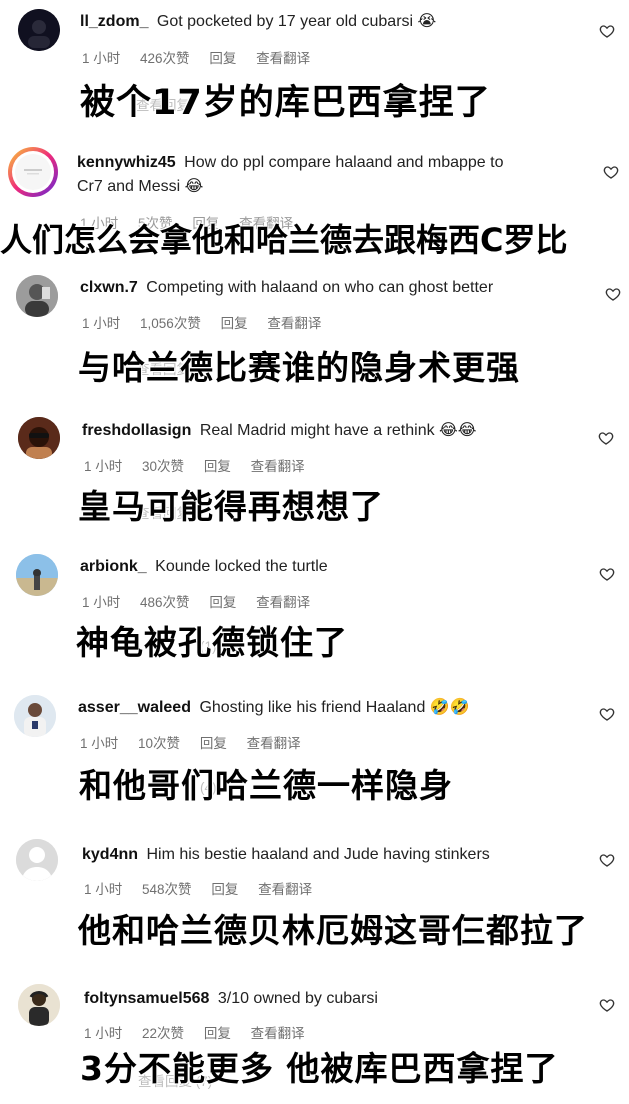 The width and height of the screenshot is (629, 1104). I want to click on username: kyd4nn, so click(110, 854).